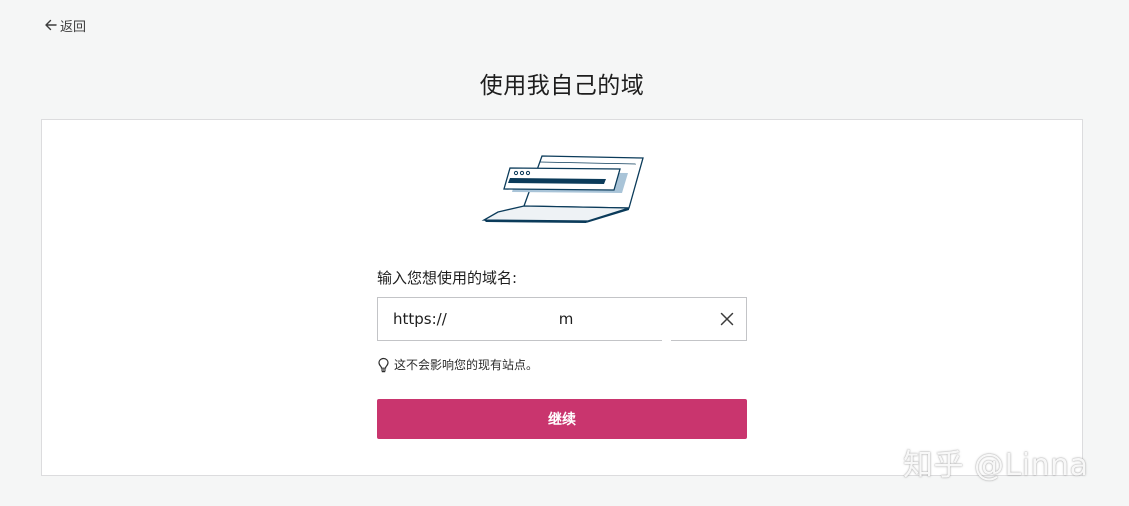 The height and width of the screenshot is (506, 1129). What do you see at coordinates (420, 319) in the screenshot?
I see `domain-input-prefix: https://` at bounding box center [420, 319].